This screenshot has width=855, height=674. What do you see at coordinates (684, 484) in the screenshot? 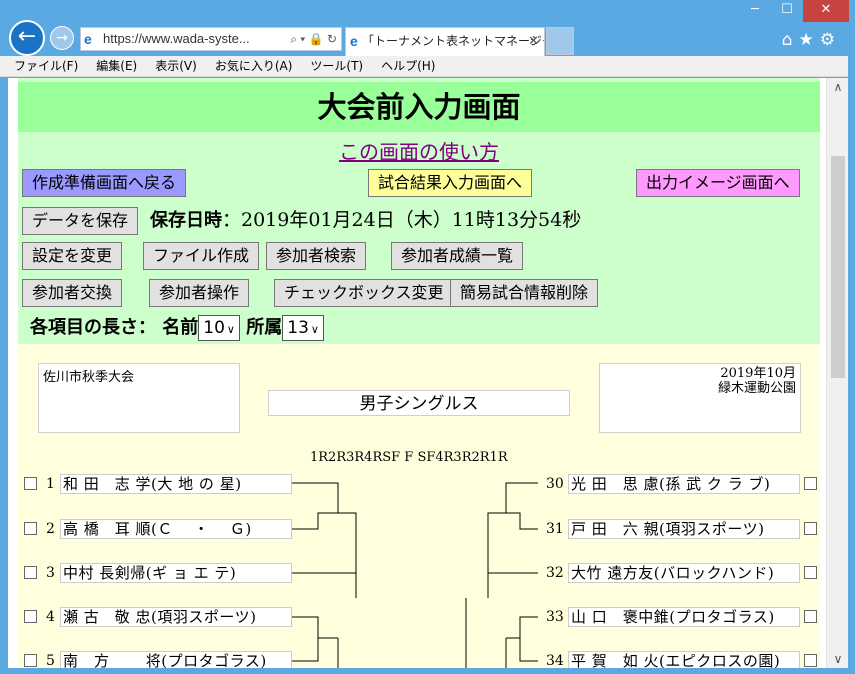
I see `entry-name: 光 田 思 慮(孫 武 ク ラ ブ)` at bounding box center [684, 484].